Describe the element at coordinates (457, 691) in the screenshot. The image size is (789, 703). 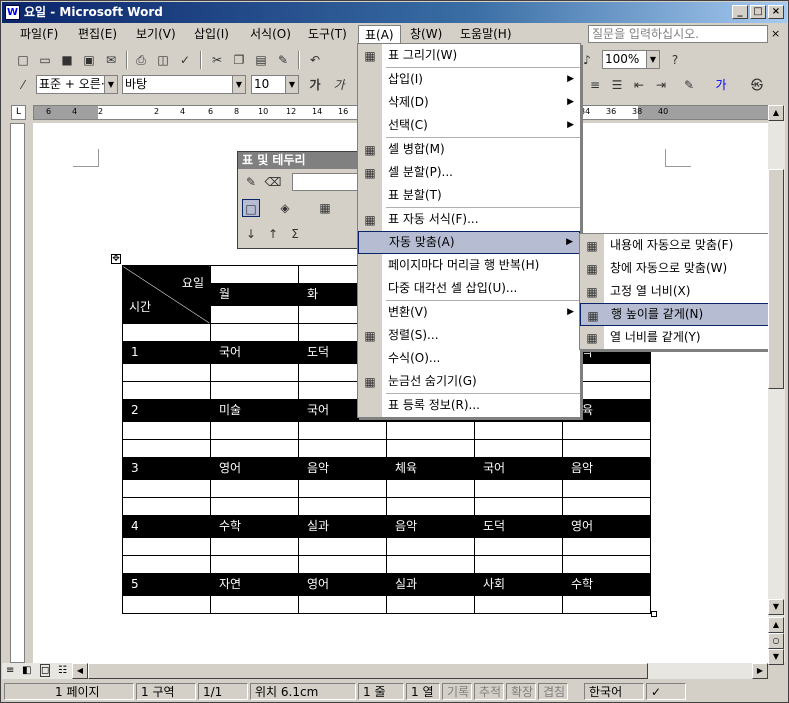
I see `status-rec: 기록` at that location.